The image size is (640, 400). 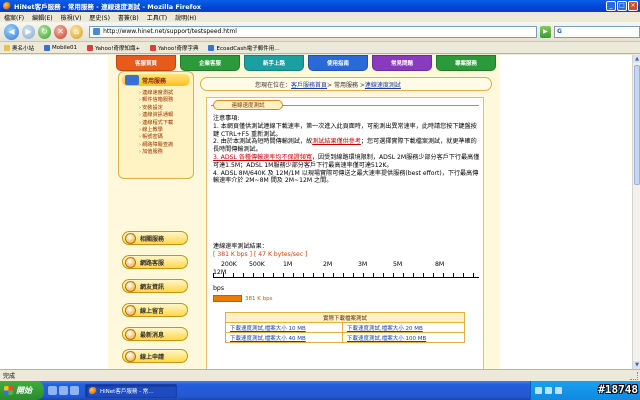 What do you see at coordinates (7, 6) in the screenshot?
I see `firefox-icon` at bounding box center [7, 6].